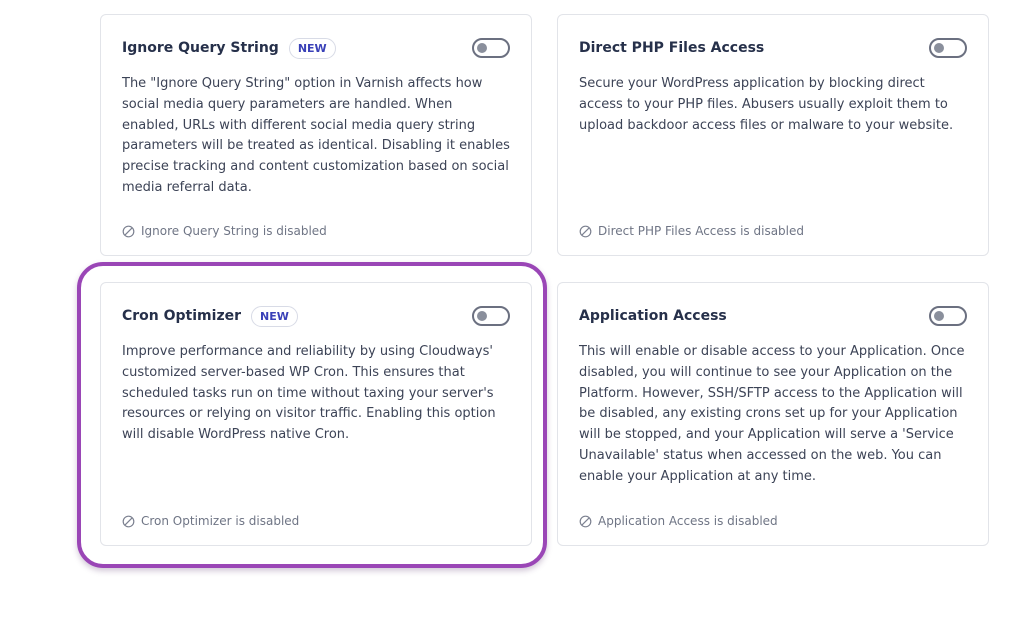 Image resolution: width=1016 pixels, height=629 pixels. What do you see at coordinates (773, 48) in the screenshot?
I see `card-header: Direct PHP Files Access` at bounding box center [773, 48].